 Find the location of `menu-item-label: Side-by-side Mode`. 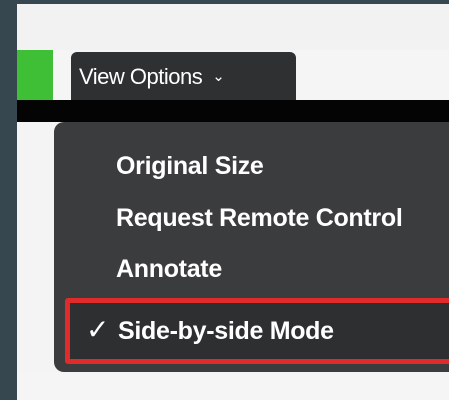

menu-item-label: Side-by-side Mode is located at coordinates (226, 331).